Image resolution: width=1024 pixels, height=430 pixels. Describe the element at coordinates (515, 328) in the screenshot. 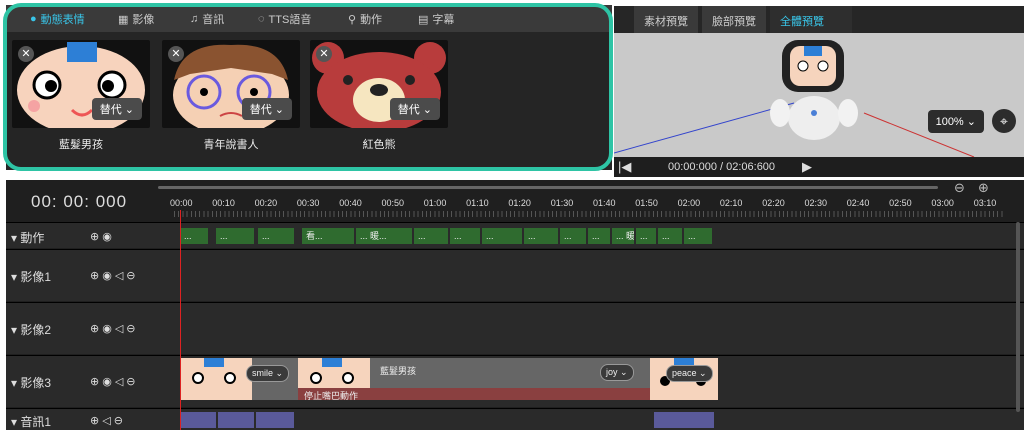

I see `track-video2: ▾ 影像2 ⊕ ◉ ◁ ⊖` at that location.